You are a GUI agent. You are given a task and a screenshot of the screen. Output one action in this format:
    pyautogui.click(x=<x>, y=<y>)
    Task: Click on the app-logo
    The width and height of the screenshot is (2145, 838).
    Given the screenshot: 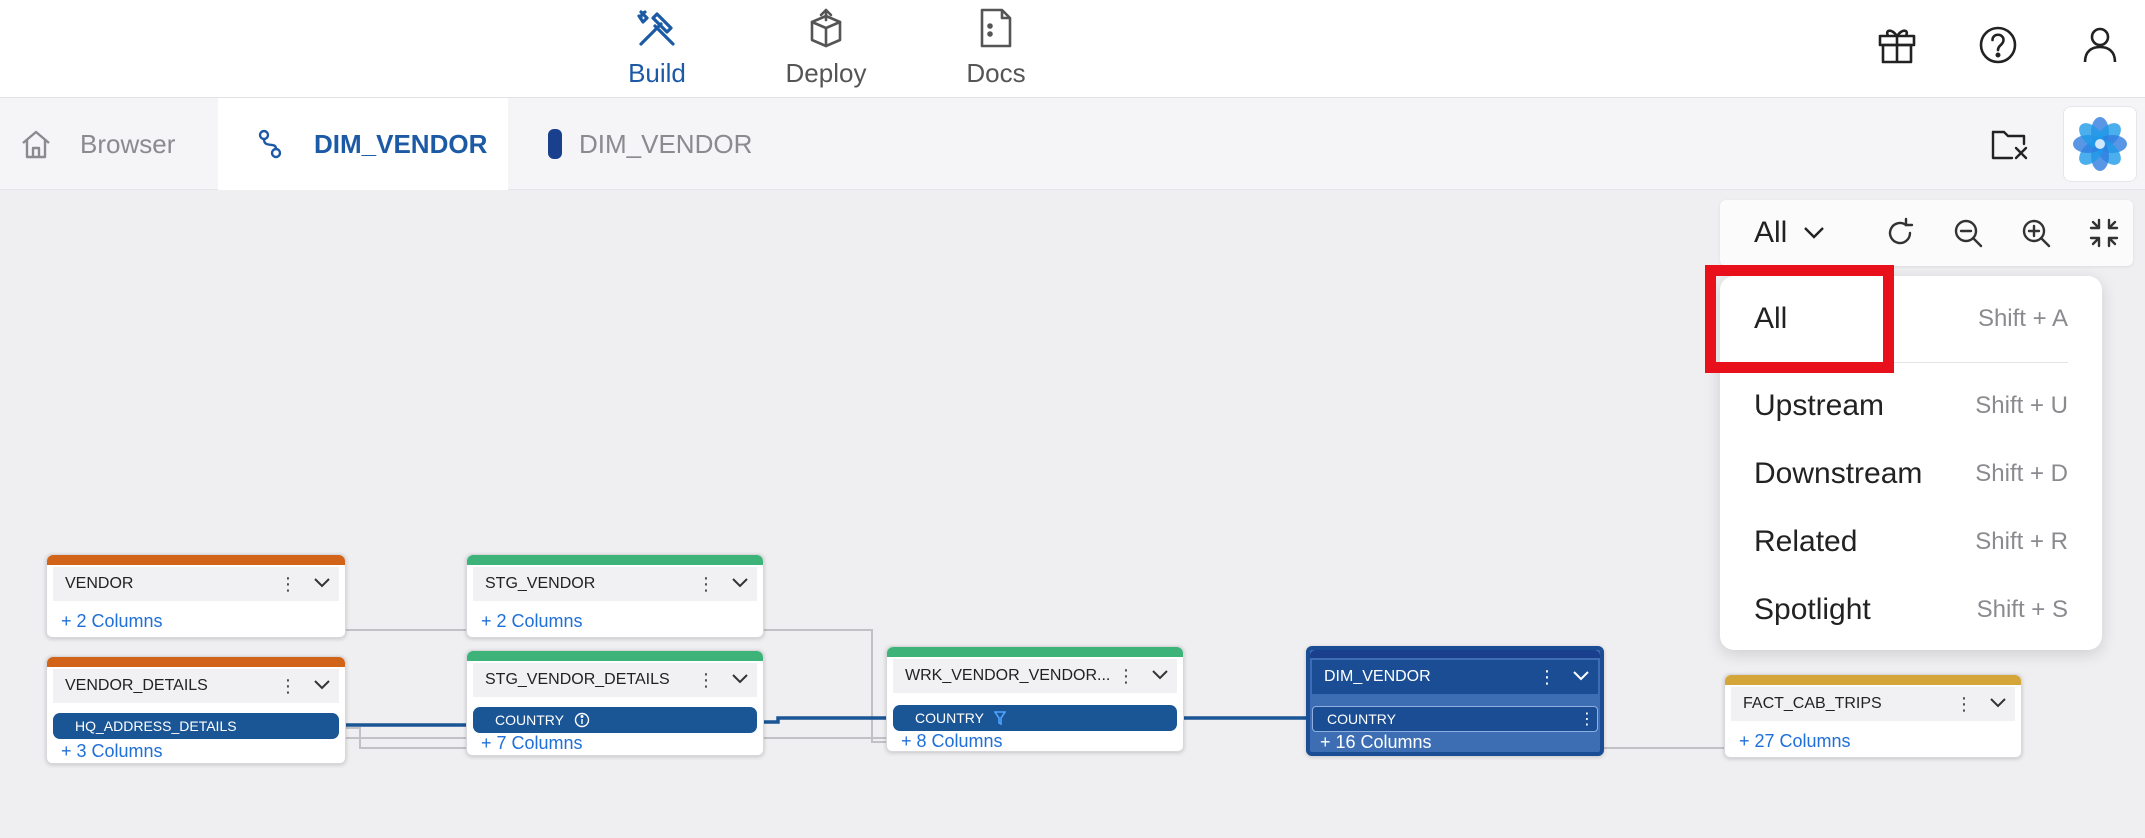 What is the action you would take?
    pyautogui.click(x=2100, y=144)
    